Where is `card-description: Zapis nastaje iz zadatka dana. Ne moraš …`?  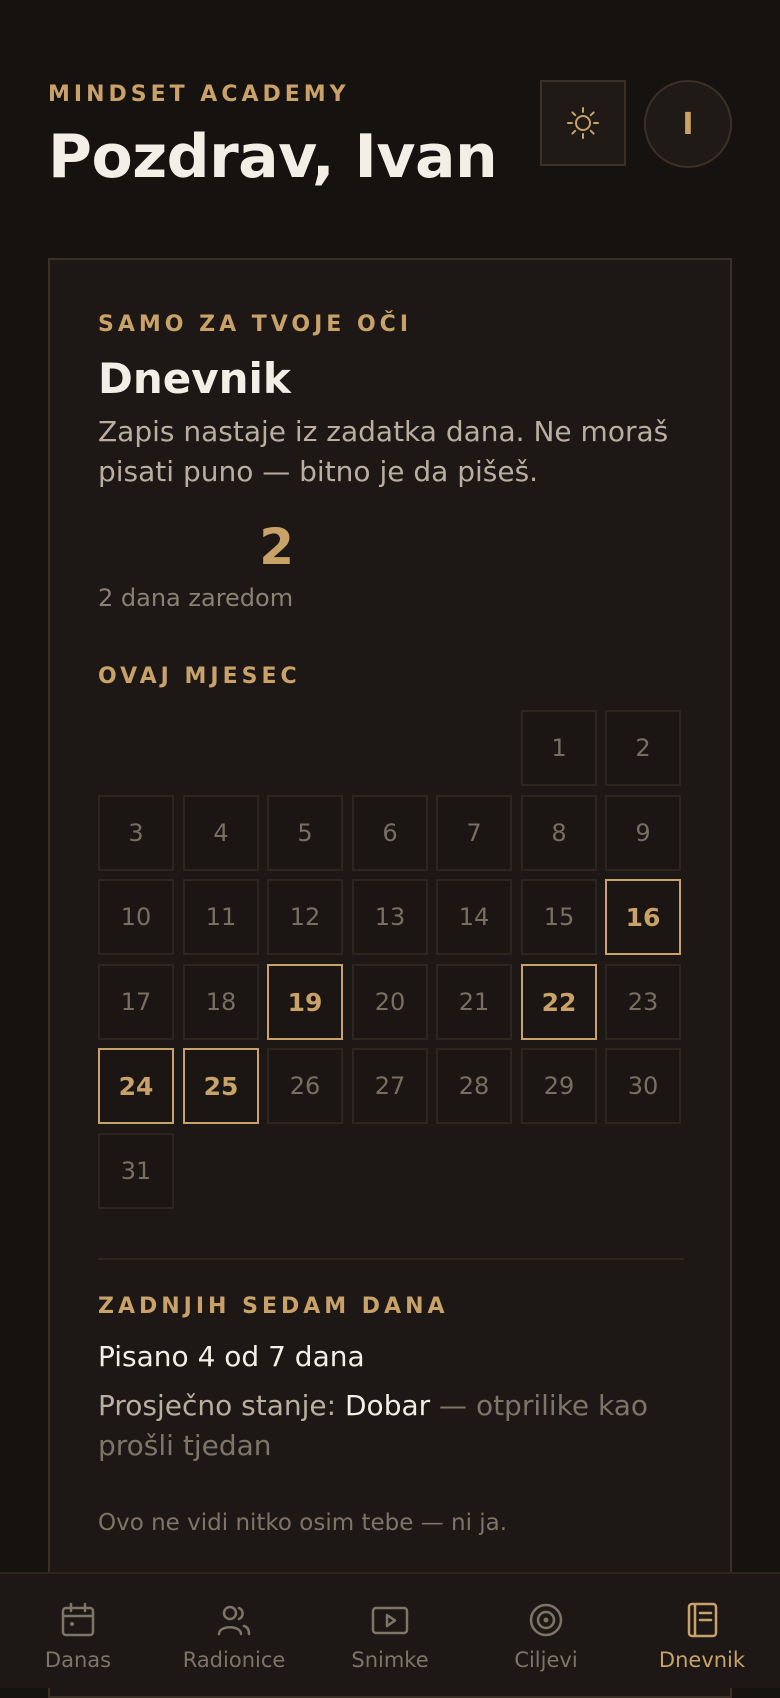
card-description: Zapis nastaje iz zadatka dana. Ne moraš … is located at coordinates (383, 451).